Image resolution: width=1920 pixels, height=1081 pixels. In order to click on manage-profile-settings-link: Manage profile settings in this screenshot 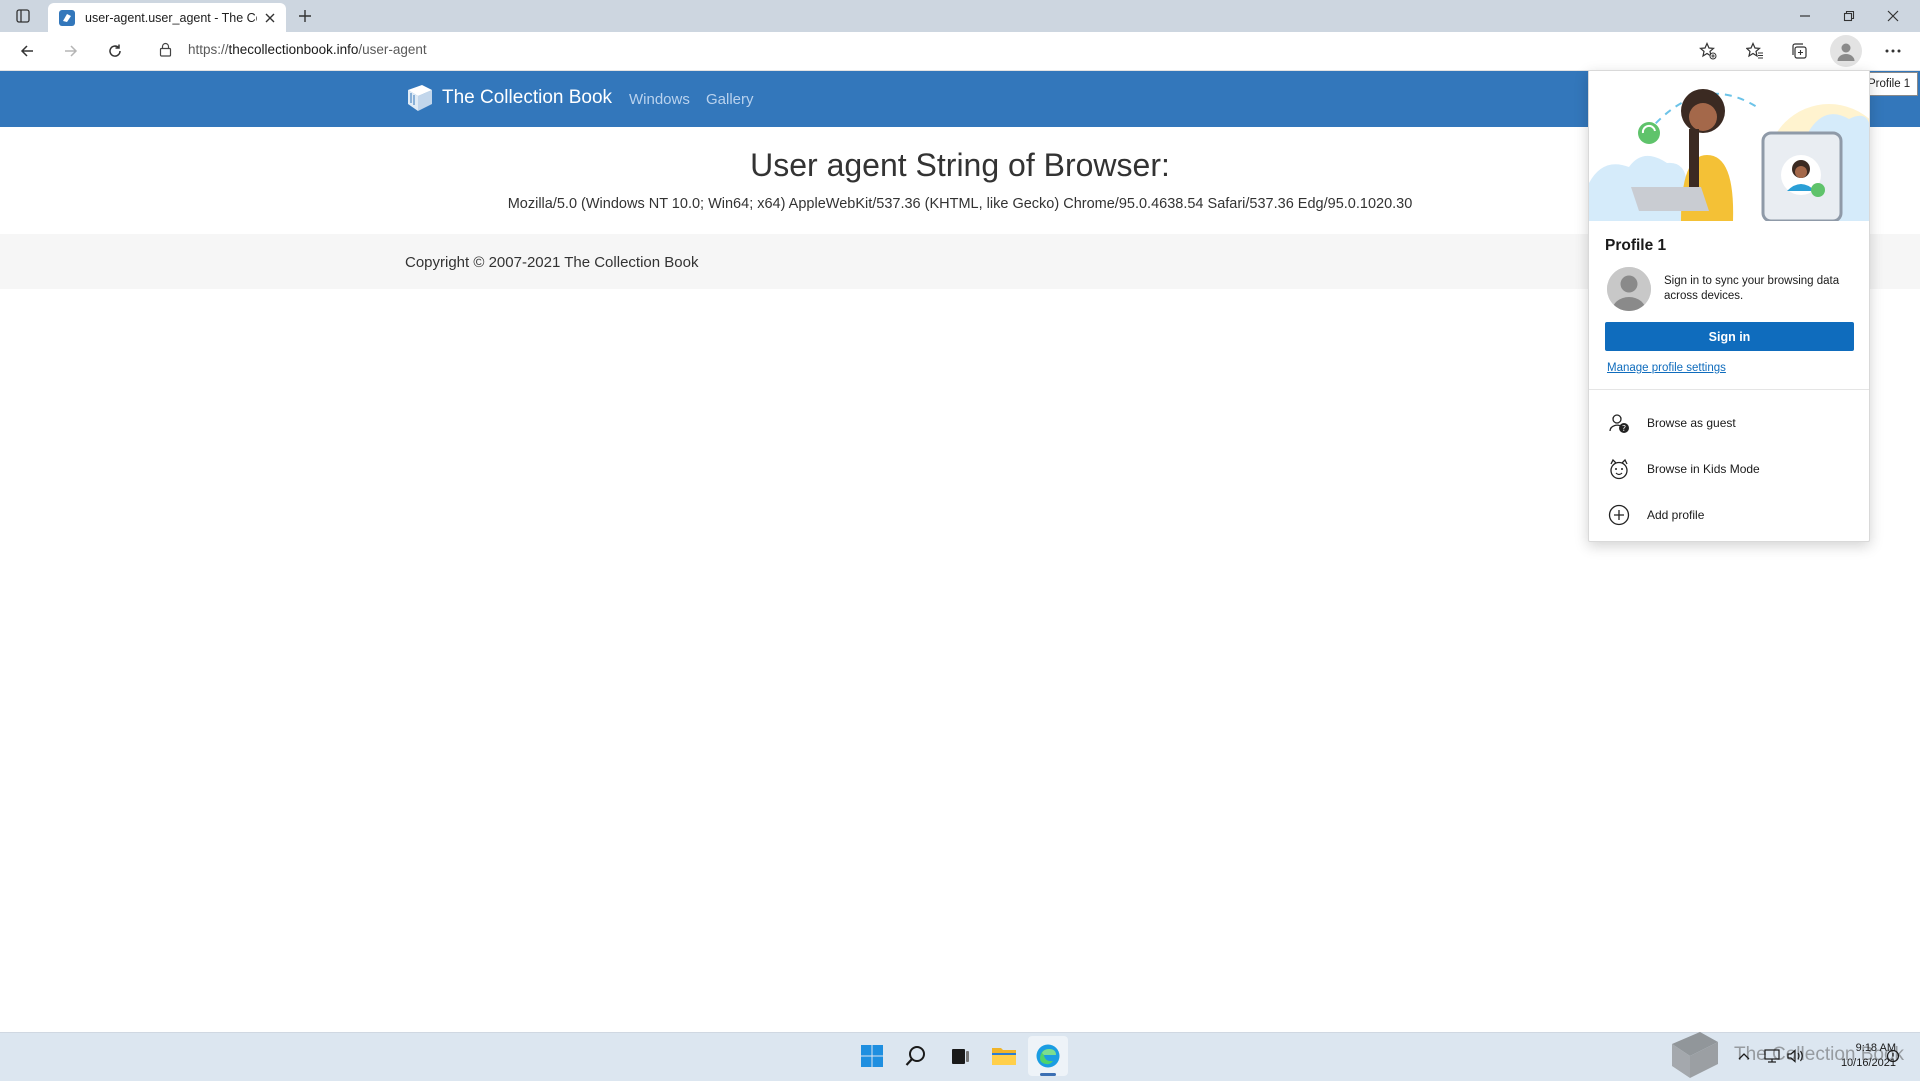, I will do `click(1666, 368)`.